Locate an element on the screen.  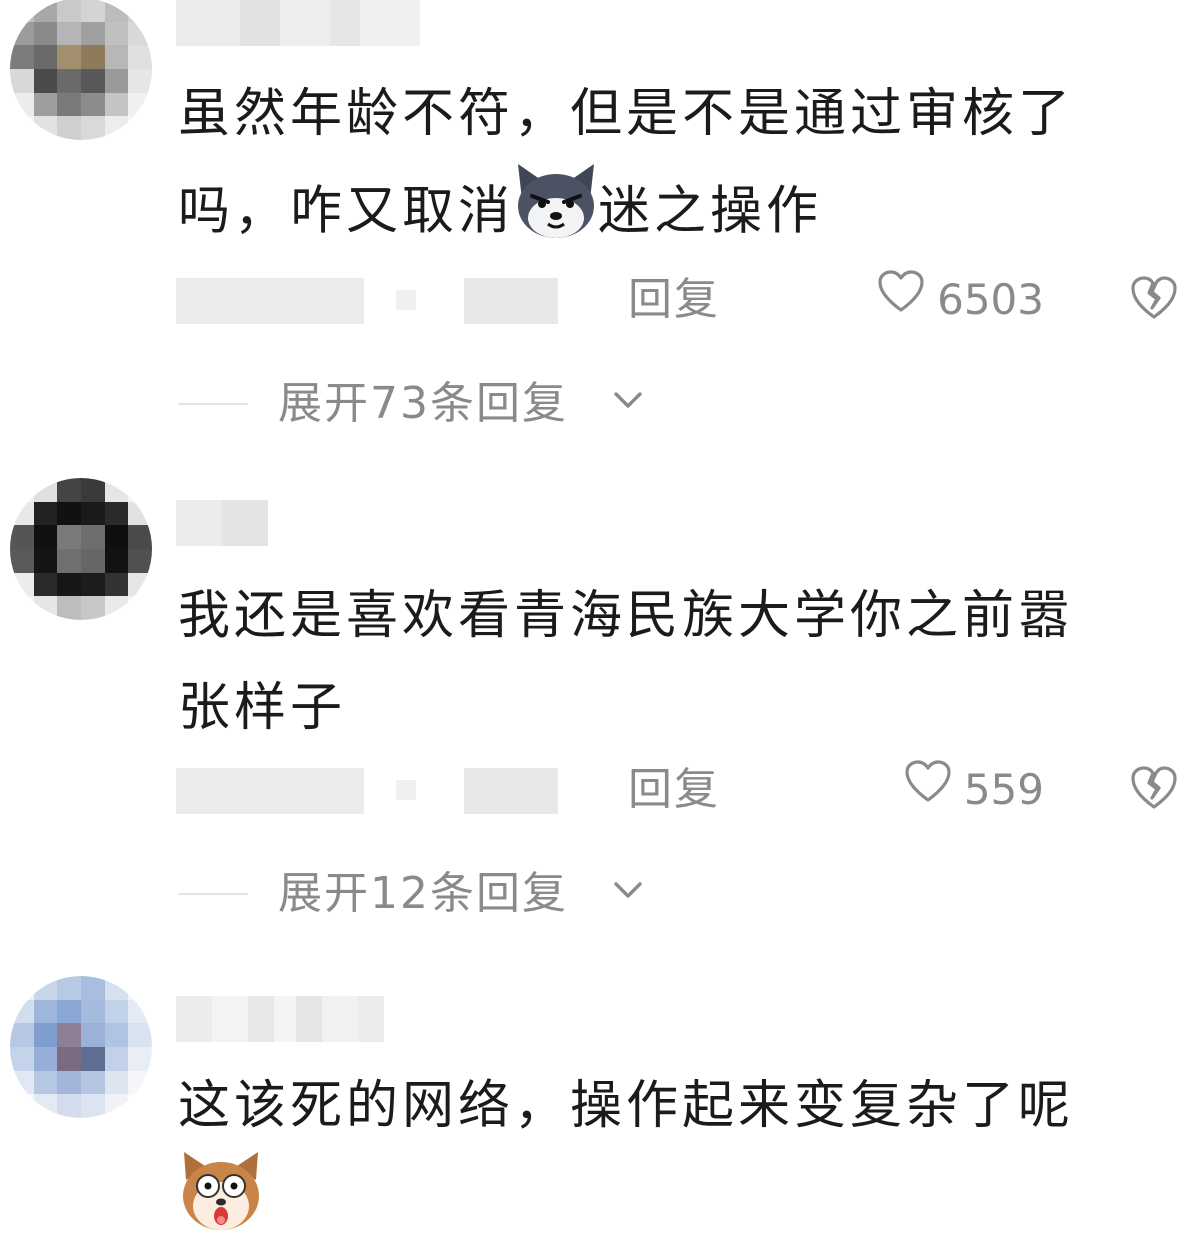
expand-replies: 展开12条回复 is located at coordinates (599, 894).